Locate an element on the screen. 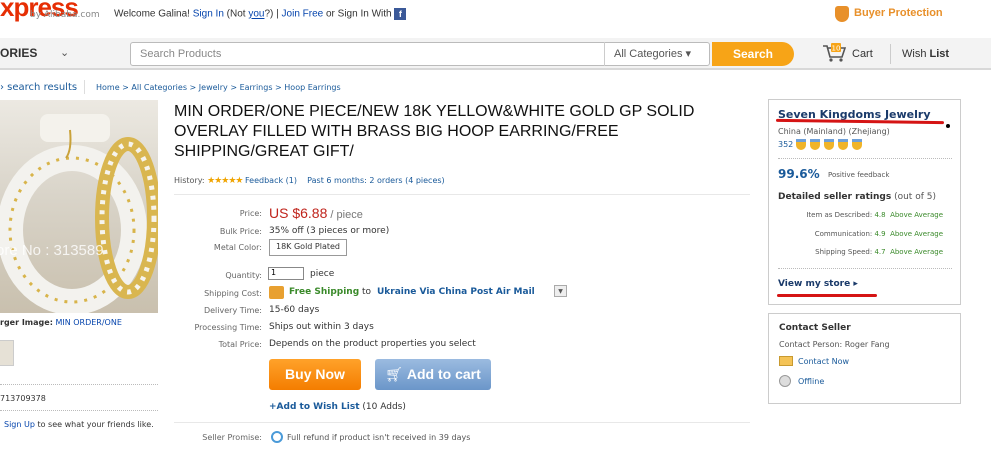 This screenshot has height=449, width=991. feedback-link: Feedback (1) is located at coordinates (271, 180).